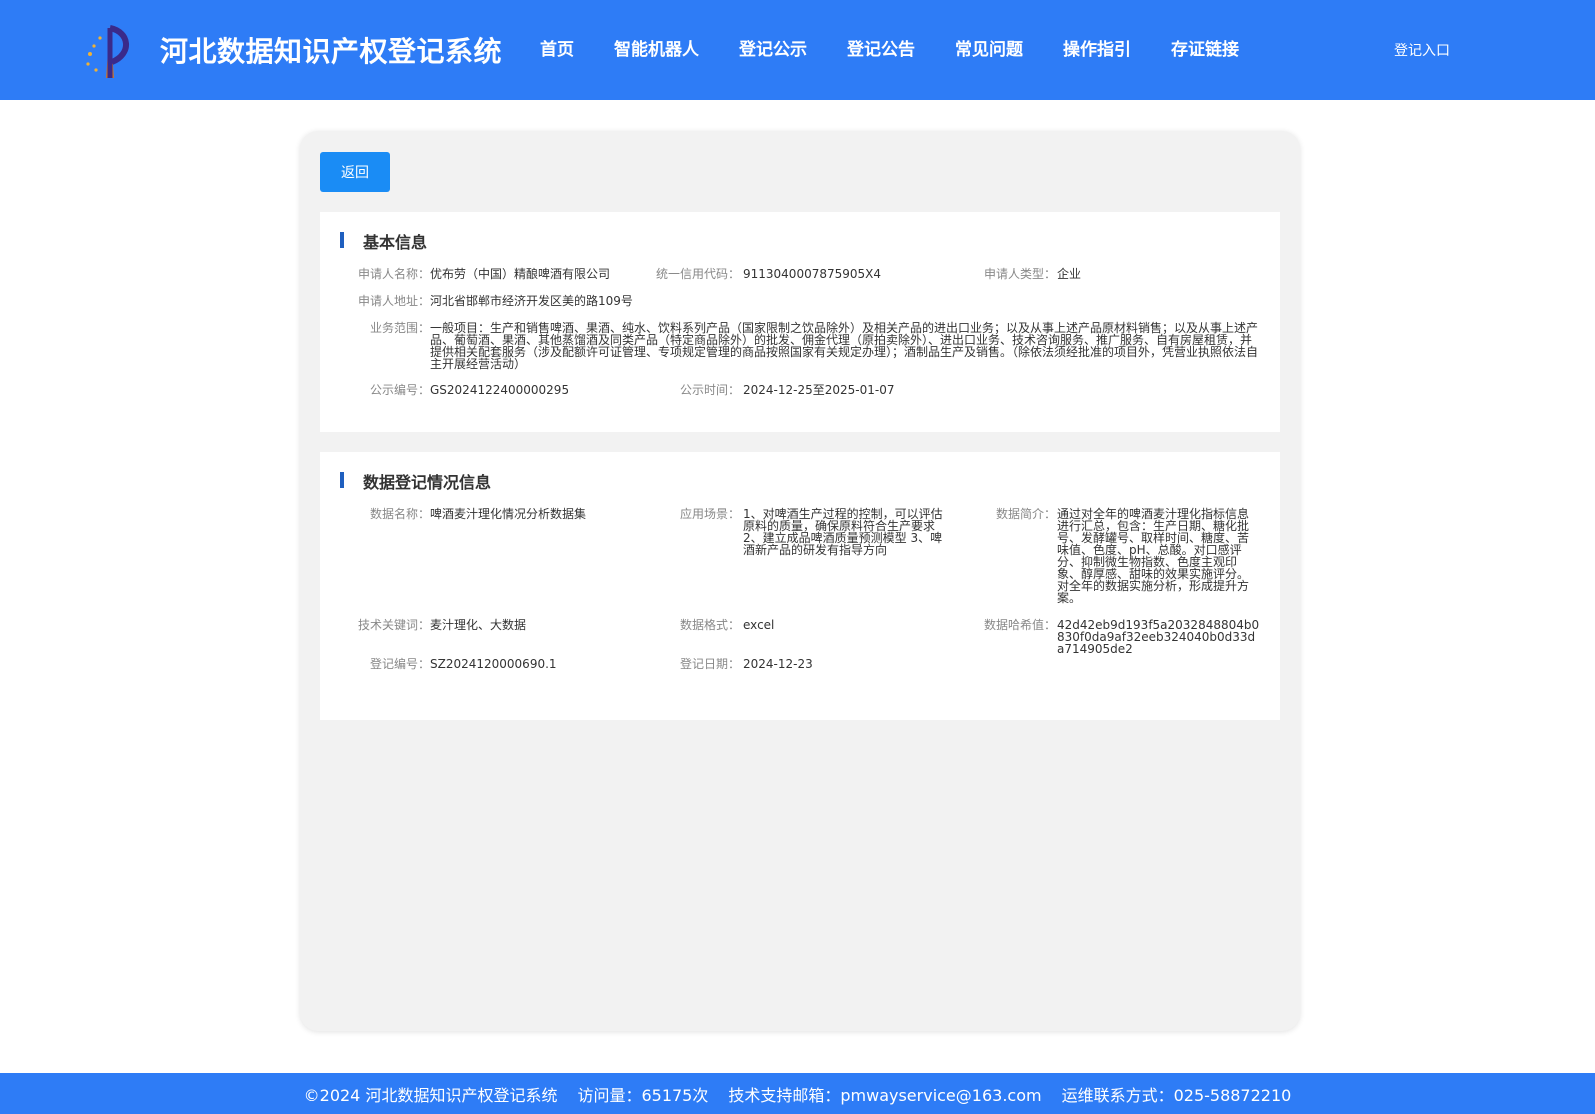 This screenshot has width=1595, height=1114. What do you see at coordinates (1422, 50) in the screenshot?
I see `login-link: 登记入口` at bounding box center [1422, 50].